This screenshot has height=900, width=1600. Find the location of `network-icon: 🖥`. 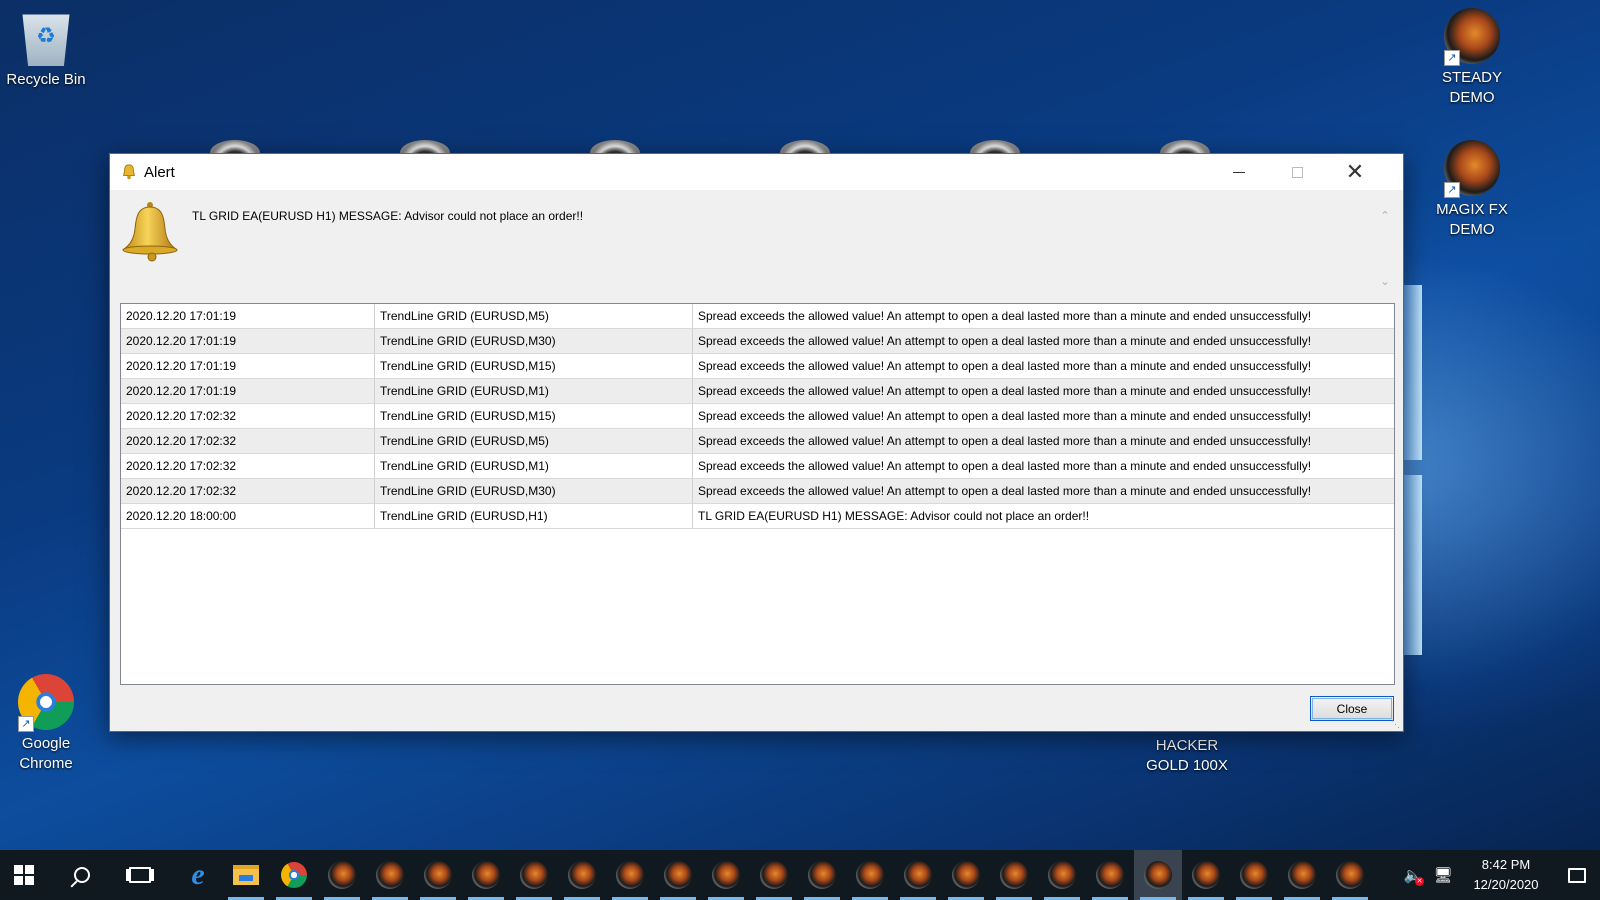

network-icon: 🖥 is located at coordinates (1443, 875).